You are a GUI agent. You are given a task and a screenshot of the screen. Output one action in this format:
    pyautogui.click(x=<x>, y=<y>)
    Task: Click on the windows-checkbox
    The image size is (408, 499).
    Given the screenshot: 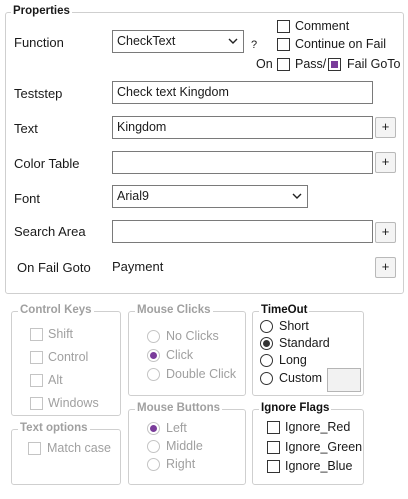 What is the action you would take?
    pyautogui.click(x=36, y=403)
    